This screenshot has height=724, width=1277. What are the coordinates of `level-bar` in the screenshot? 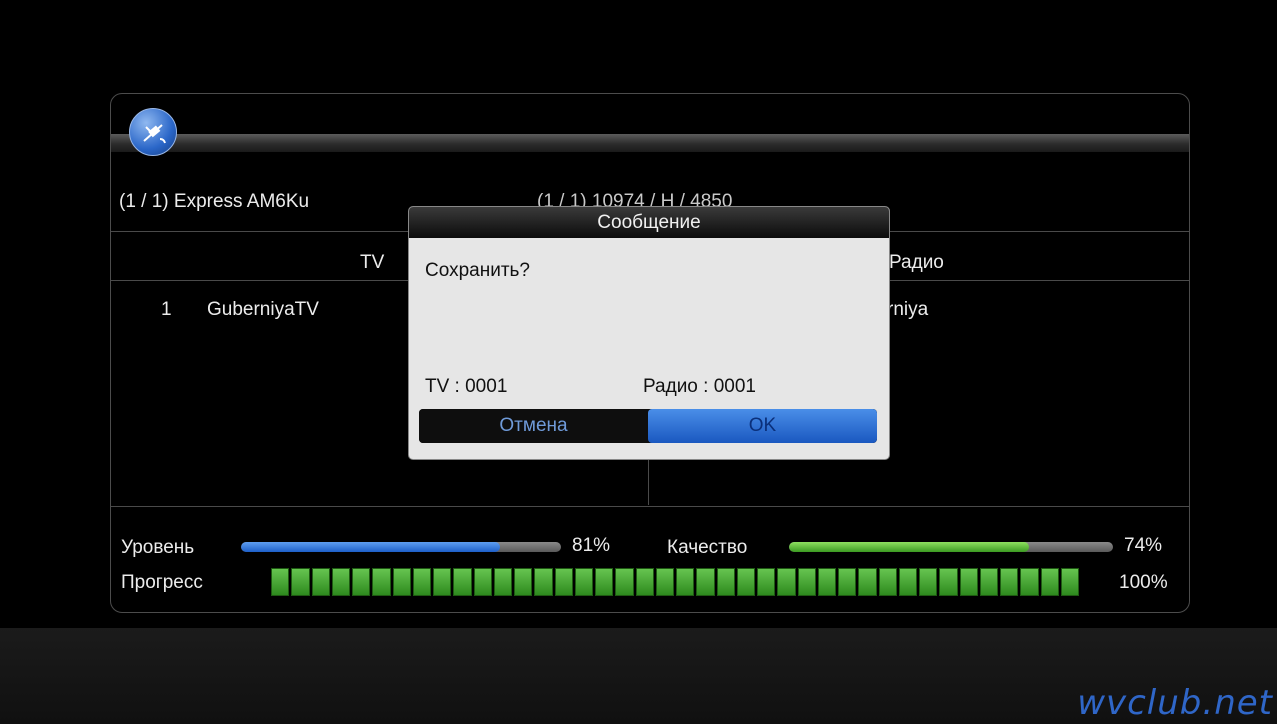 It's located at (401, 547).